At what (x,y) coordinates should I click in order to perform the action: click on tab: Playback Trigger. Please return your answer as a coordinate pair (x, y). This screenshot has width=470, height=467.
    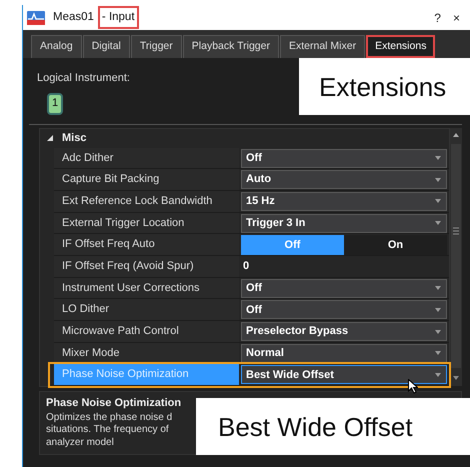
    Looking at the image, I should click on (230, 46).